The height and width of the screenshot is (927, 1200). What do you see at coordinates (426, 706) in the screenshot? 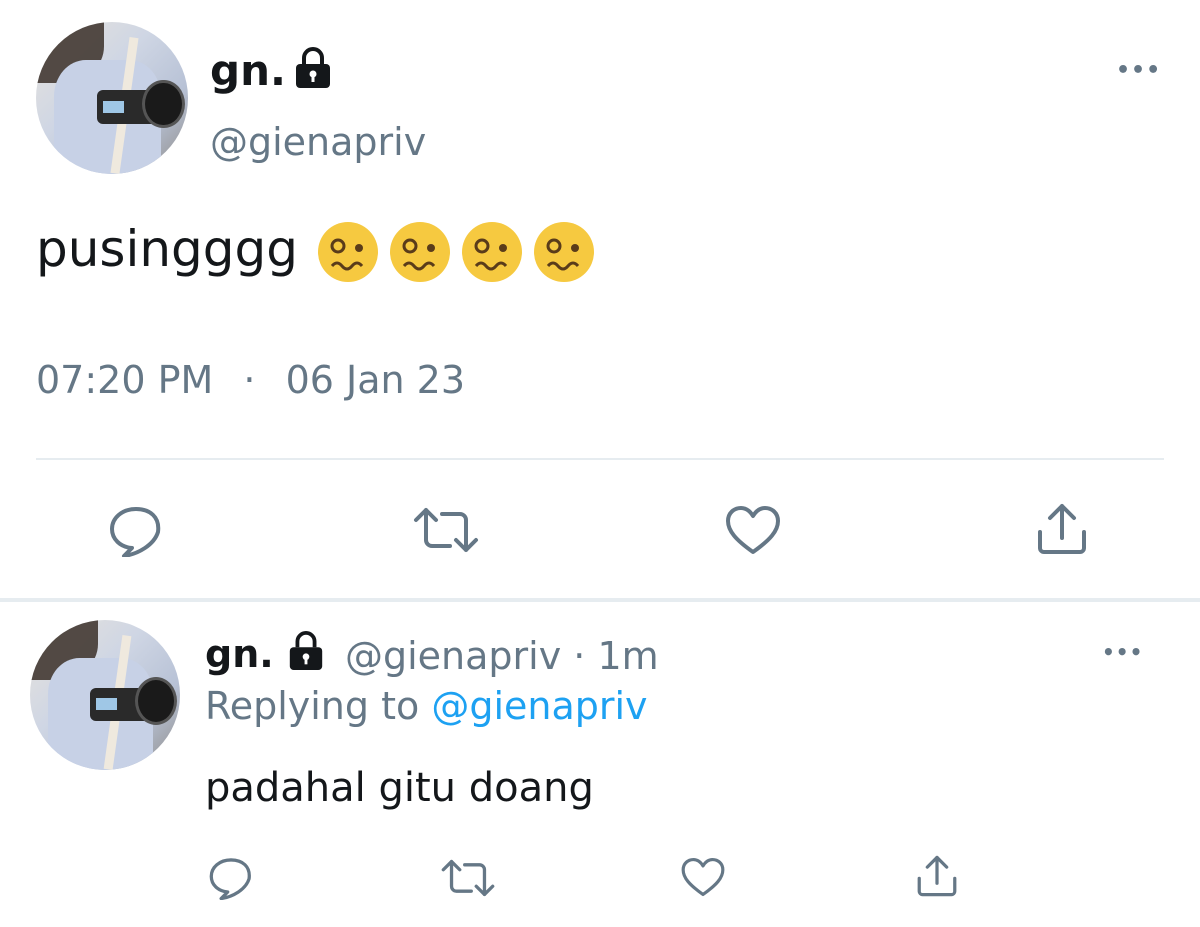
I see `replying-to: Replying to @gienapriv` at bounding box center [426, 706].